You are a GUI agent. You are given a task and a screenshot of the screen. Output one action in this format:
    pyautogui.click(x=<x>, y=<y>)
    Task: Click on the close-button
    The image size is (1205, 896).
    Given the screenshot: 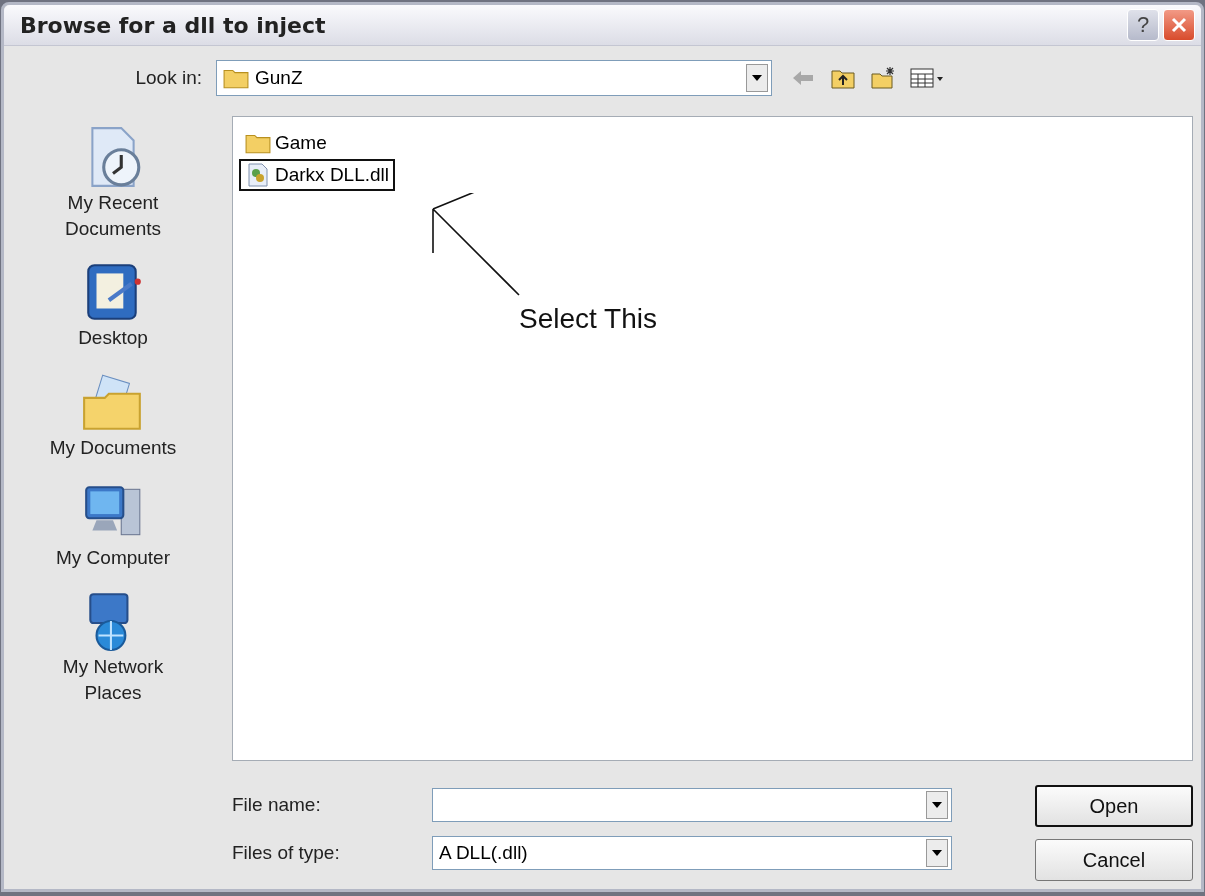 What is the action you would take?
    pyautogui.click(x=1179, y=25)
    